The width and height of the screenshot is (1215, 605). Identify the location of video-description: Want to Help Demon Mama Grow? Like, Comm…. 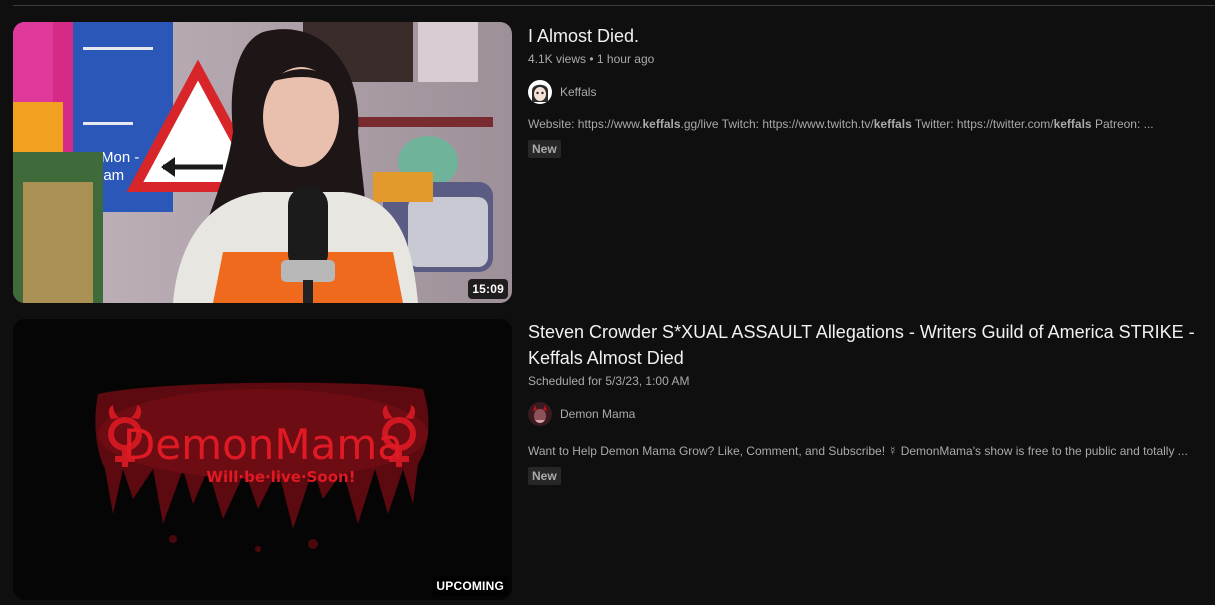
(858, 451).